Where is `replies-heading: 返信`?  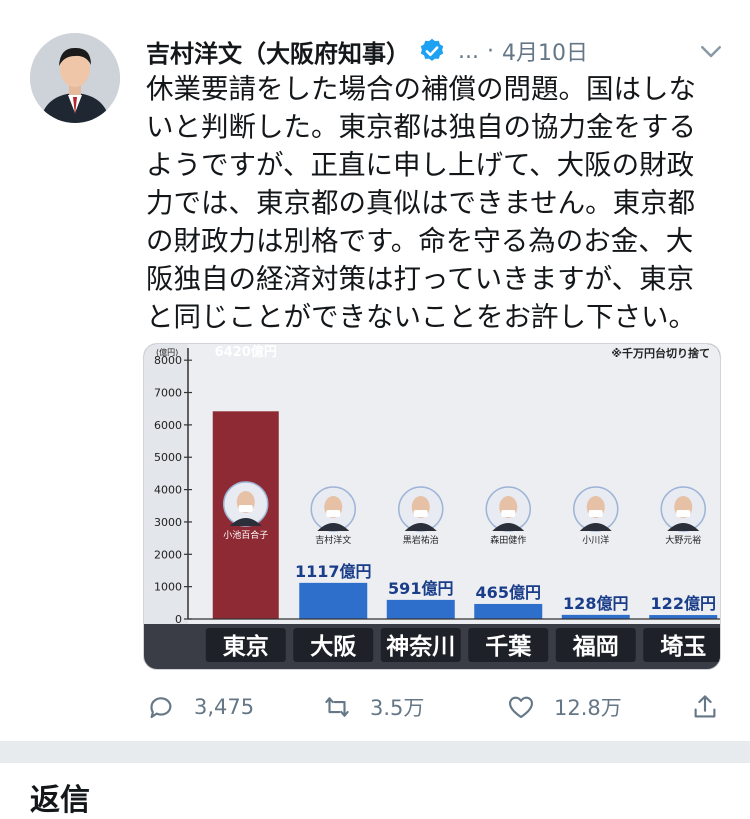
replies-heading: 返信 is located at coordinates (60, 800).